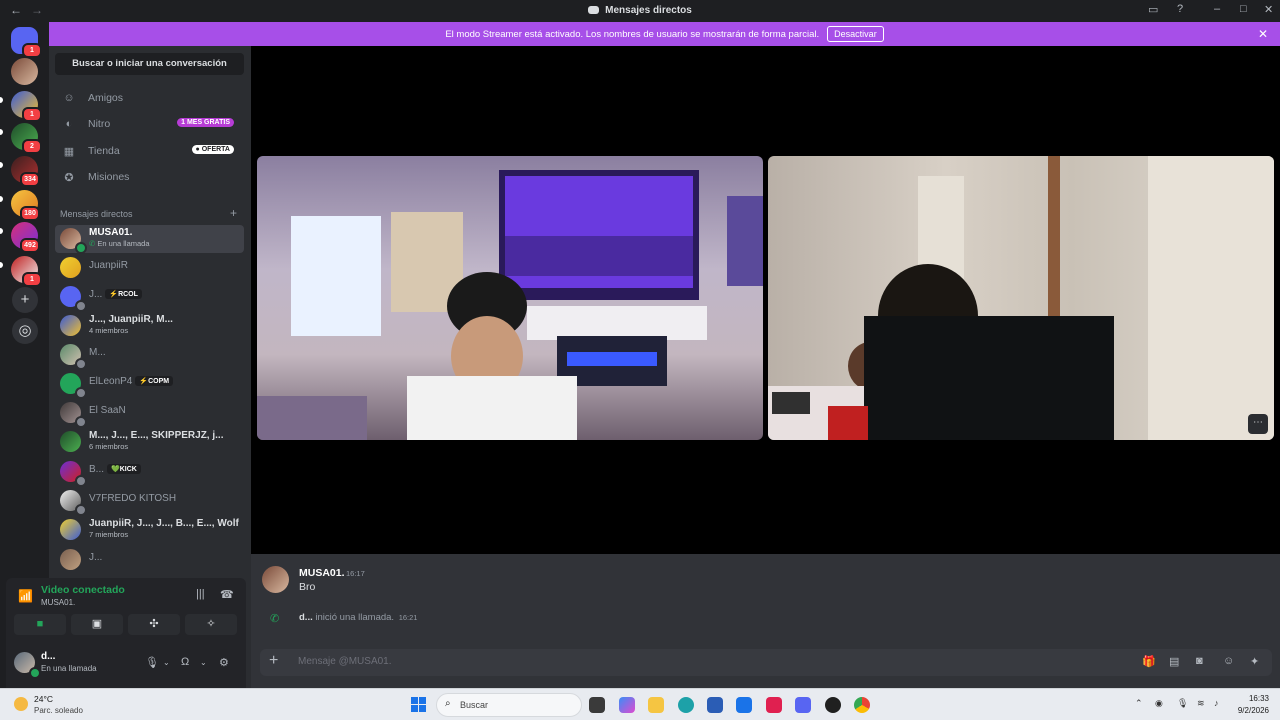 This screenshot has width=1280, height=720. What do you see at coordinates (25, 171) in the screenshot?
I see `server-icon-3: 334` at bounding box center [25, 171].